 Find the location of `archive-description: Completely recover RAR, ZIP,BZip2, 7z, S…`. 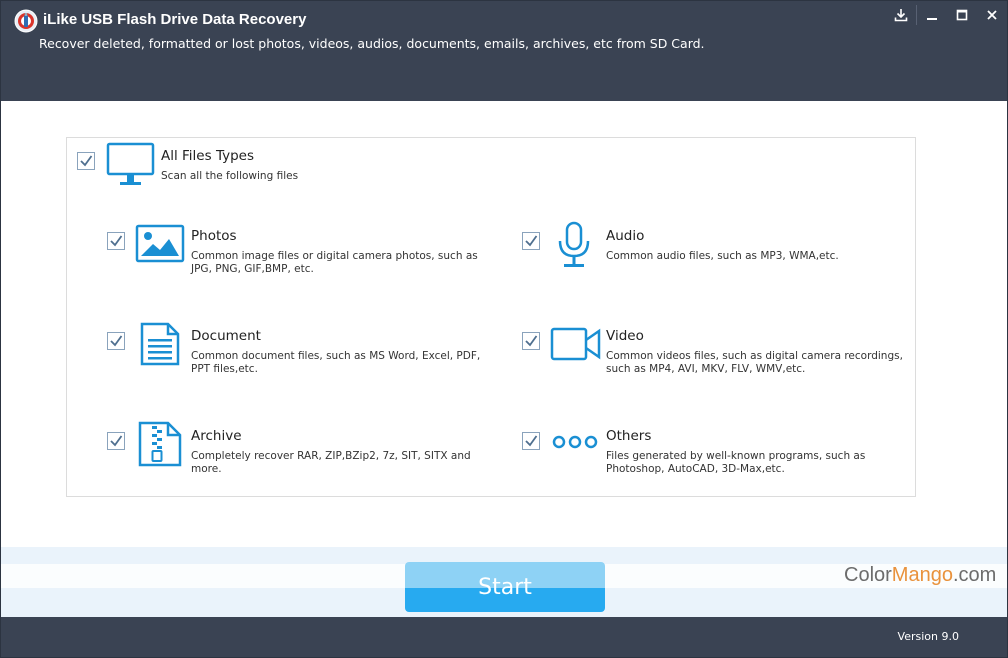

archive-description: Completely recover RAR, ZIP,BZip2, 7z, S… is located at coordinates (331, 462).